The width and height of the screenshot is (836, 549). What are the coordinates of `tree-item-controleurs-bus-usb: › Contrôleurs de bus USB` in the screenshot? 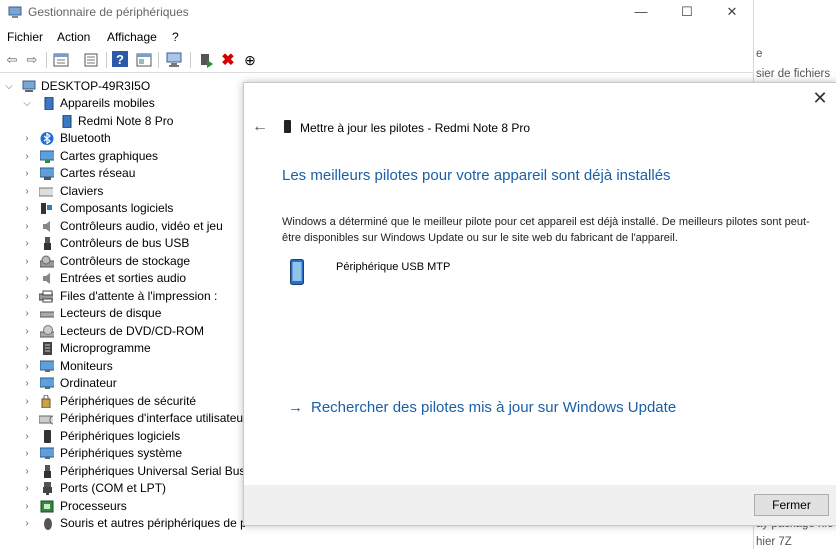 It's located at (122, 243).